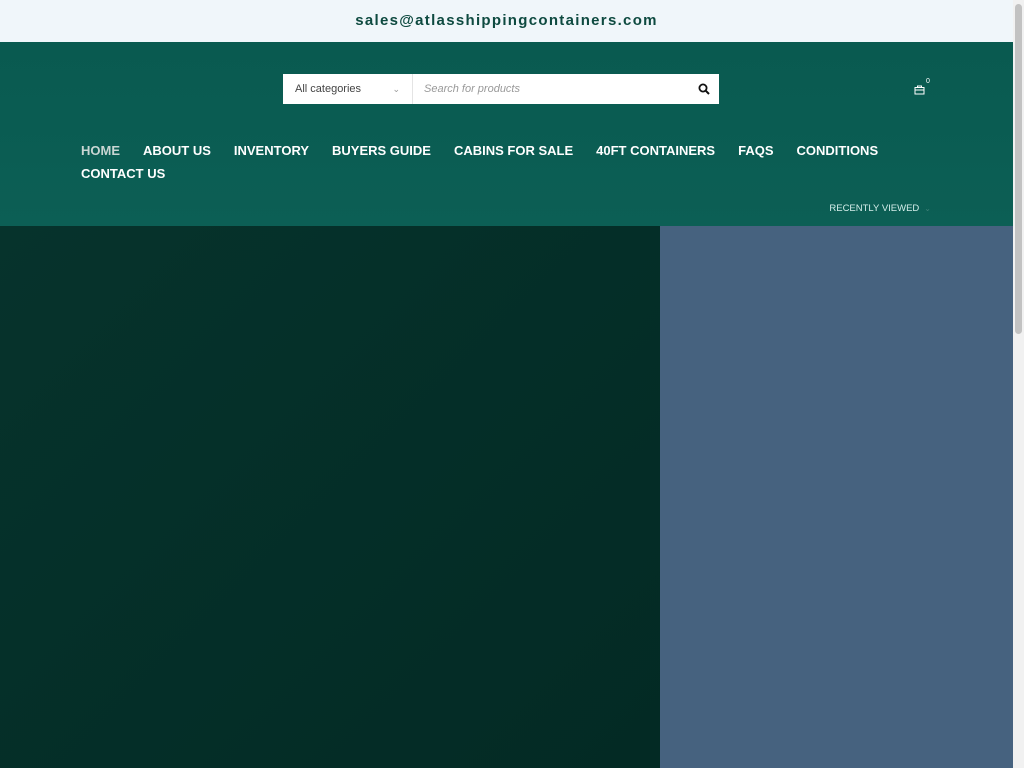  What do you see at coordinates (928, 81) in the screenshot?
I see `cart-count: 0` at bounding box center [928, 81].